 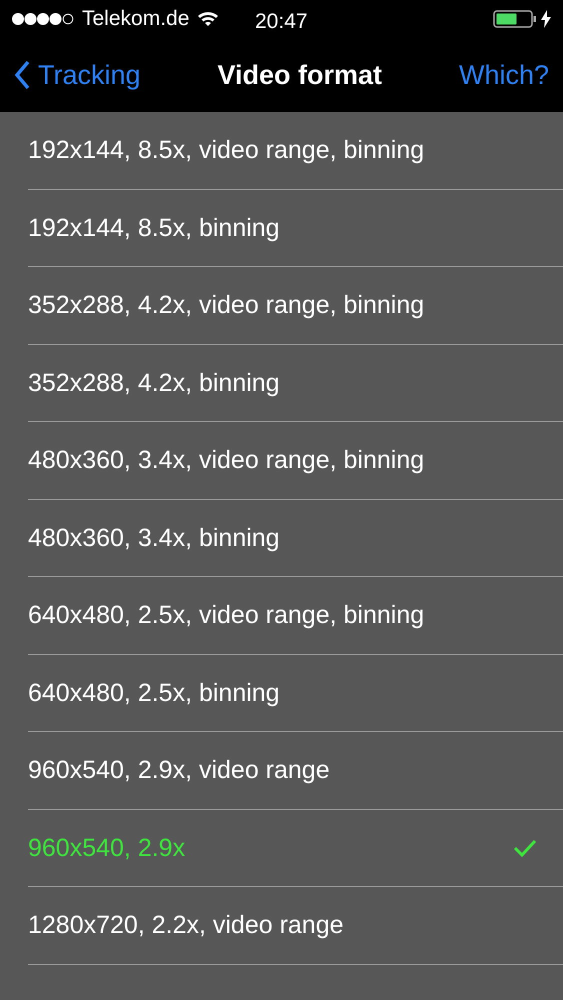 I want to click on which-button: Which?, so click(x=503, y=75).